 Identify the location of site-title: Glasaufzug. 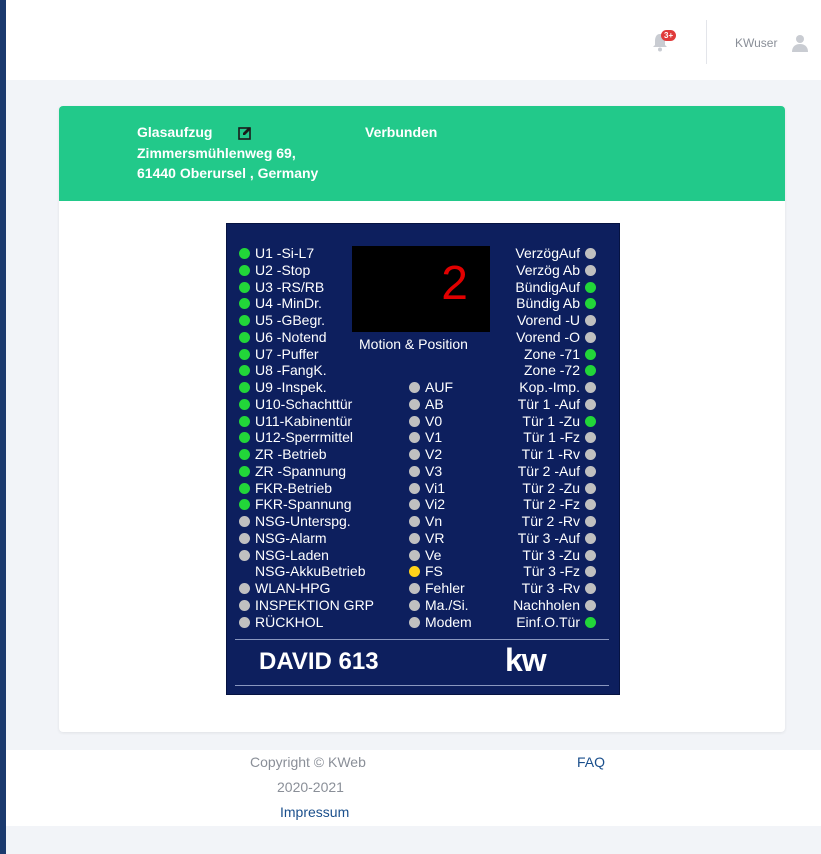
(175, 132).